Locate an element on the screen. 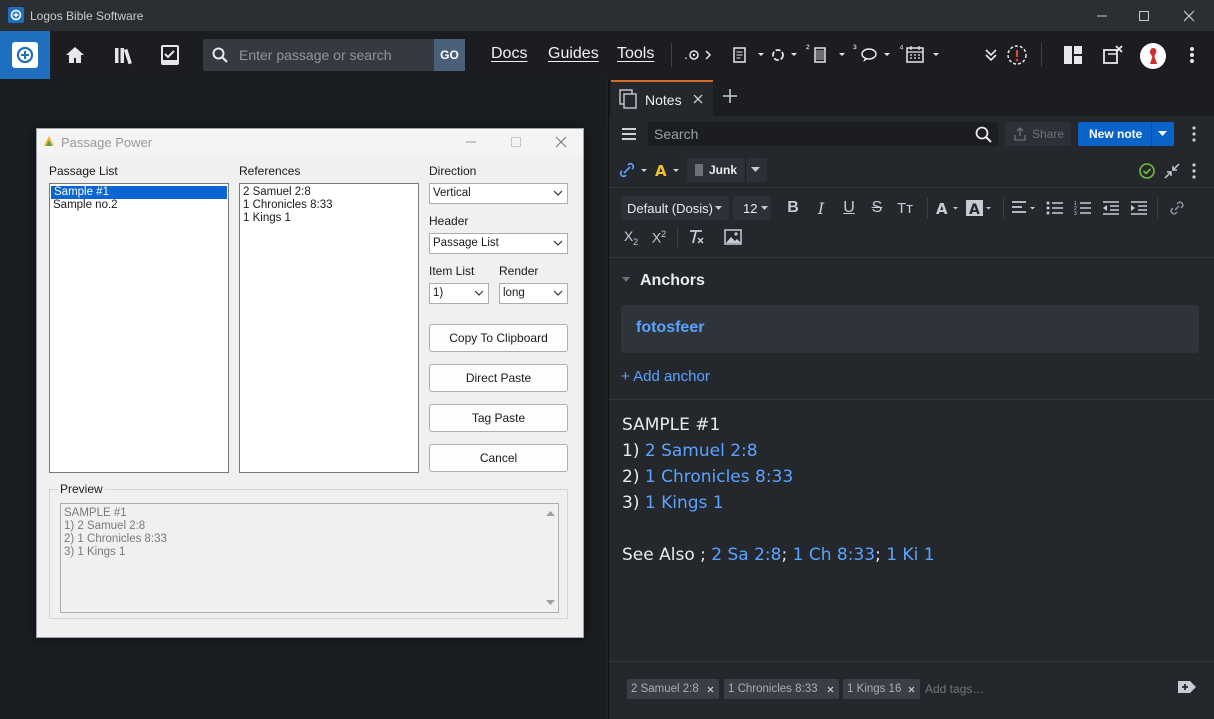 The image size is (1214, 719). preview-line: 2) 1 Chronicles 8:33 is located at coordinates (115, 539).